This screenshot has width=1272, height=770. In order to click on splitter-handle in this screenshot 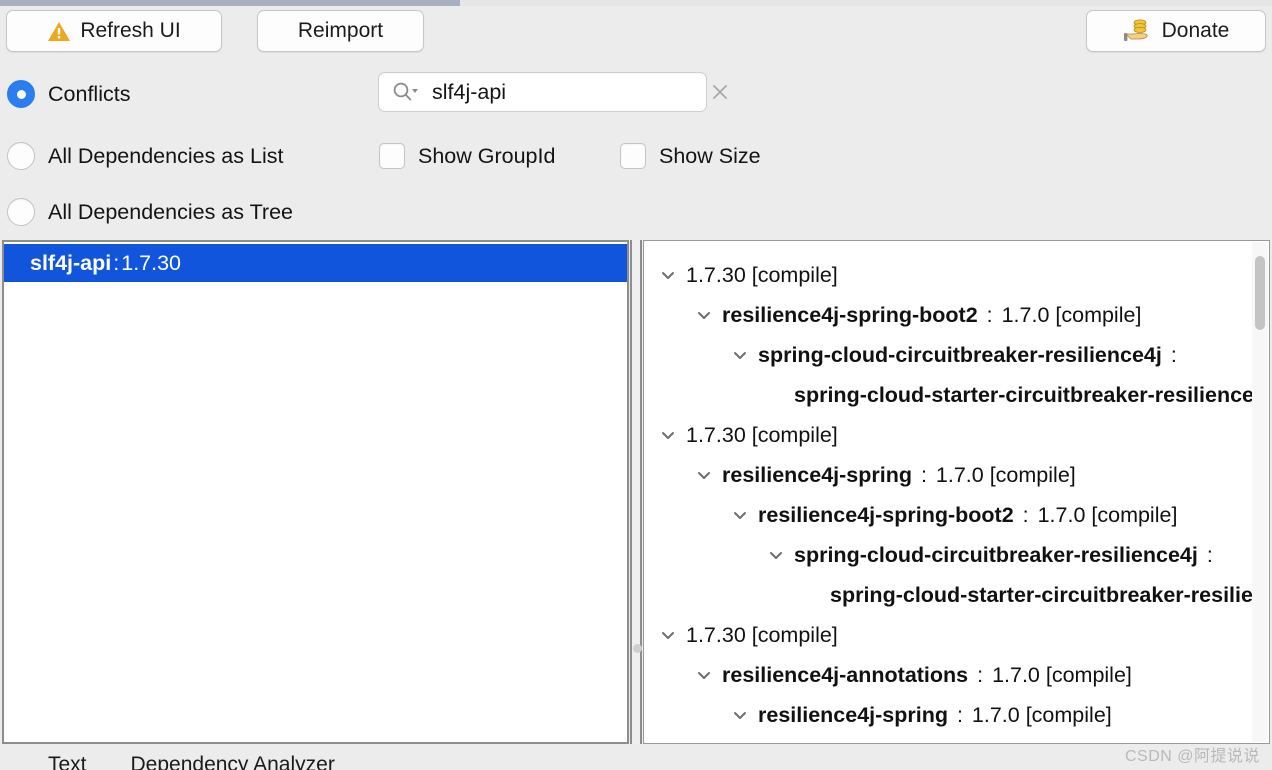, I will do `click(637, 648)`.